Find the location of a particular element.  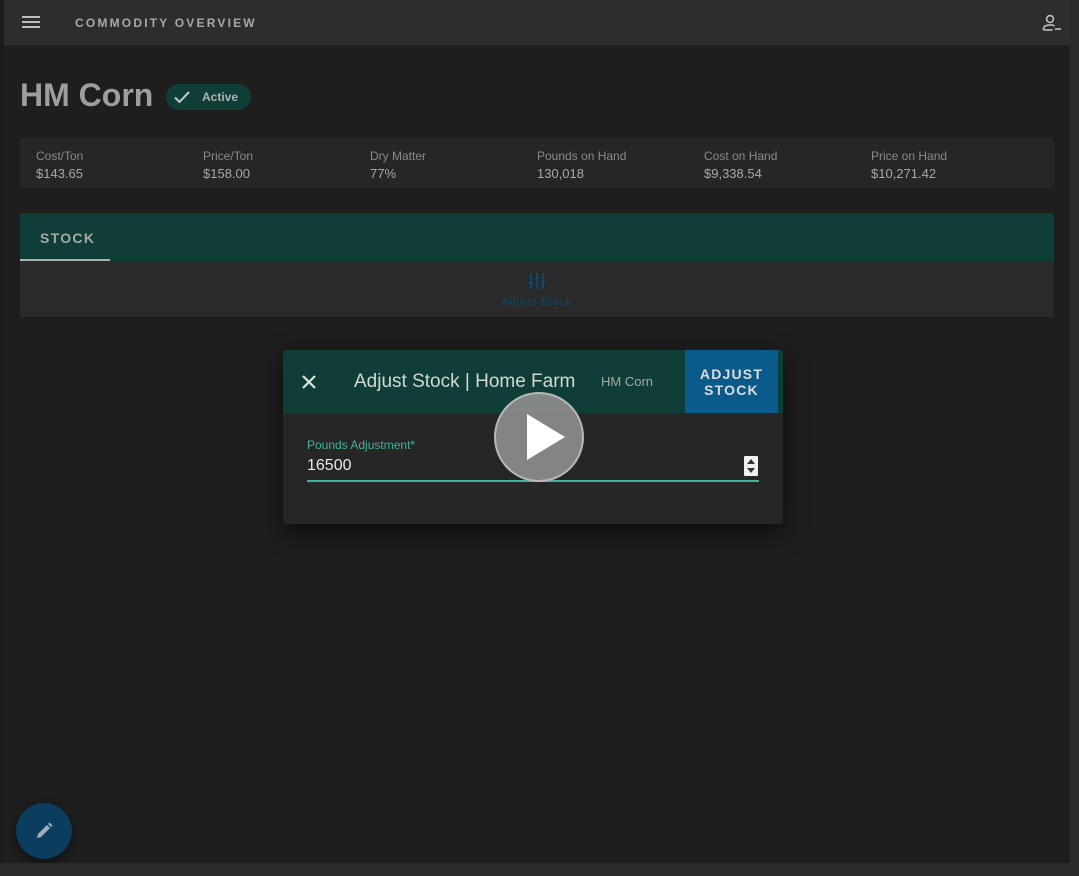

app-title: COMMODITY OVERVIEW is located at coordinates (166, 23).